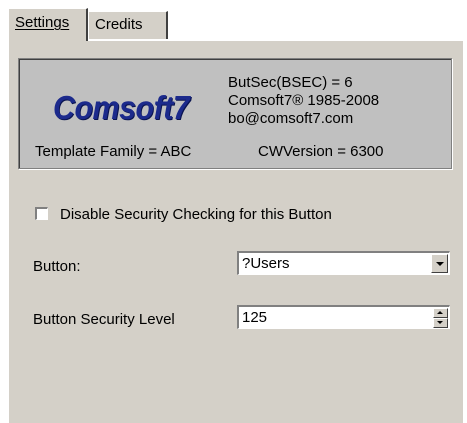 The width and height of the screenshot is (467, 423). What do you see at coordinates (304, 100) in the screenshot?
I see `copyright-text: Comsoft7® 1985-2008` at bounding box center [304, 100].